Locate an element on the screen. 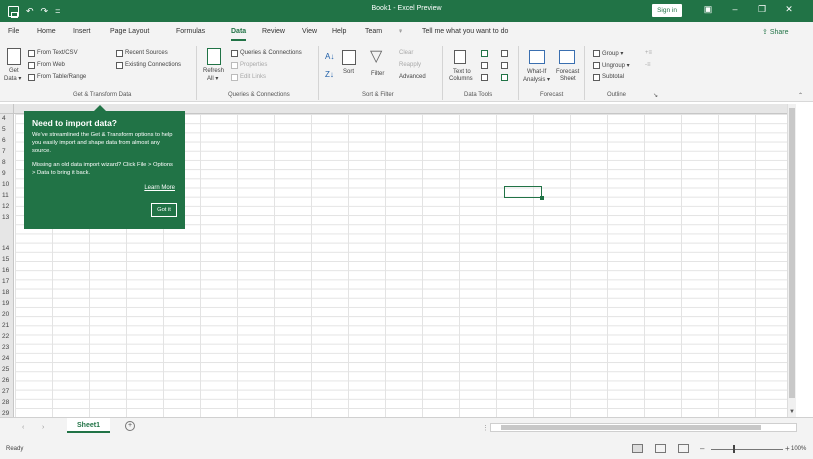  row-number: 16 is located at coordinates (7, 270).